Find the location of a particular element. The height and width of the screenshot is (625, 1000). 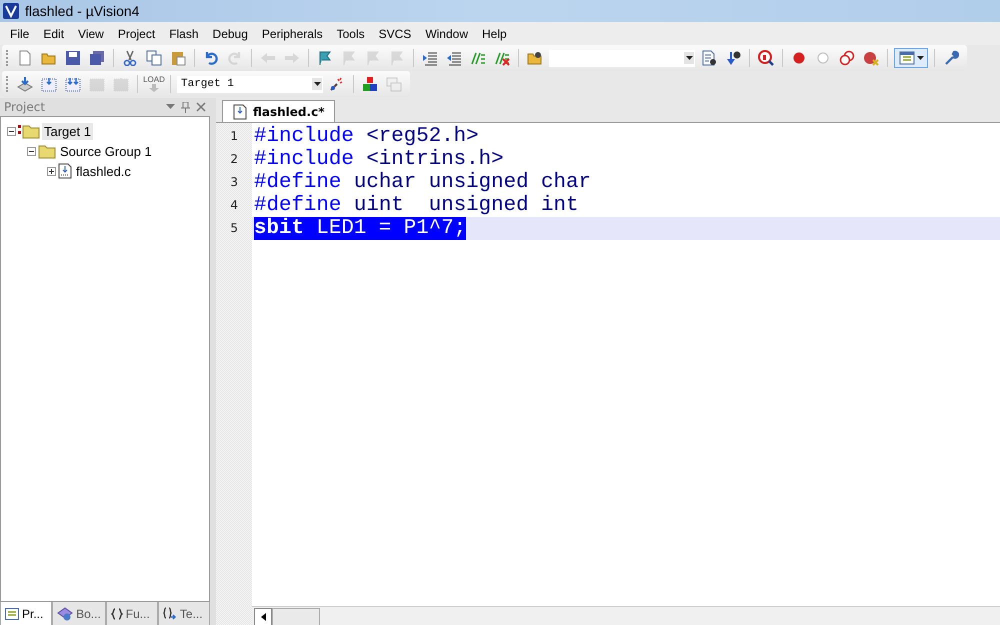

find-arrow-icon is located at coordinates (733, 58).